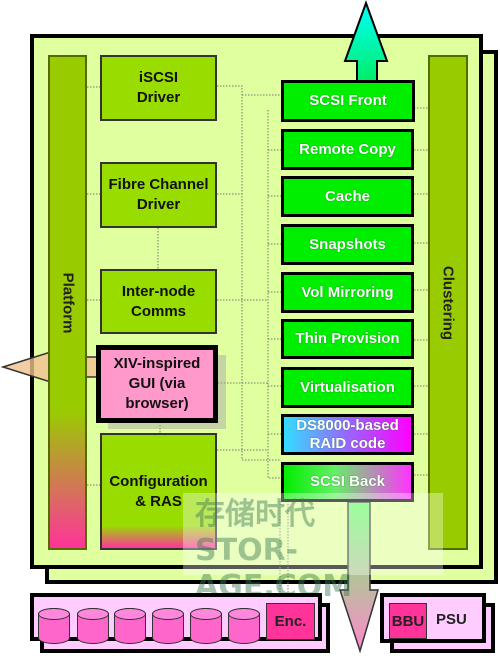 This screenshot has width=500, height=661. What do you see at coordinates (347, 434) in the screenshot?
I see `ds8000-raid-module: DS8000-based RAID code` at bounding box center [347, 434].